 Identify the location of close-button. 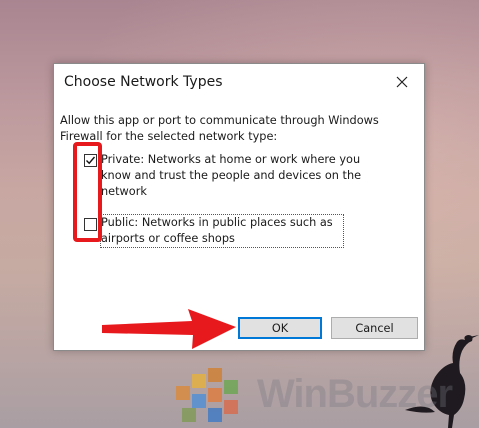
(402, 82).